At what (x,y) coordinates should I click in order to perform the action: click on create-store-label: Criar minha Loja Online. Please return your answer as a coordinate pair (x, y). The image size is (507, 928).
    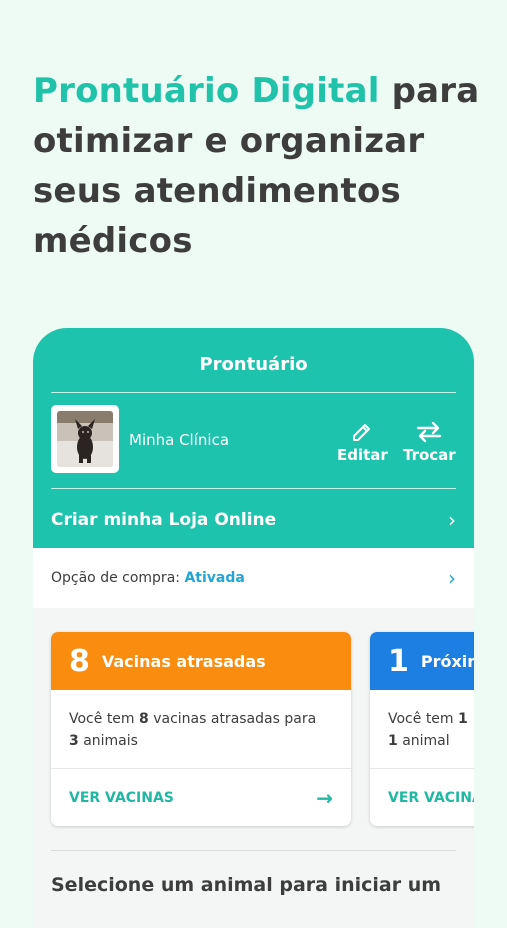
    Looking at the image, I should click on (164, 520).